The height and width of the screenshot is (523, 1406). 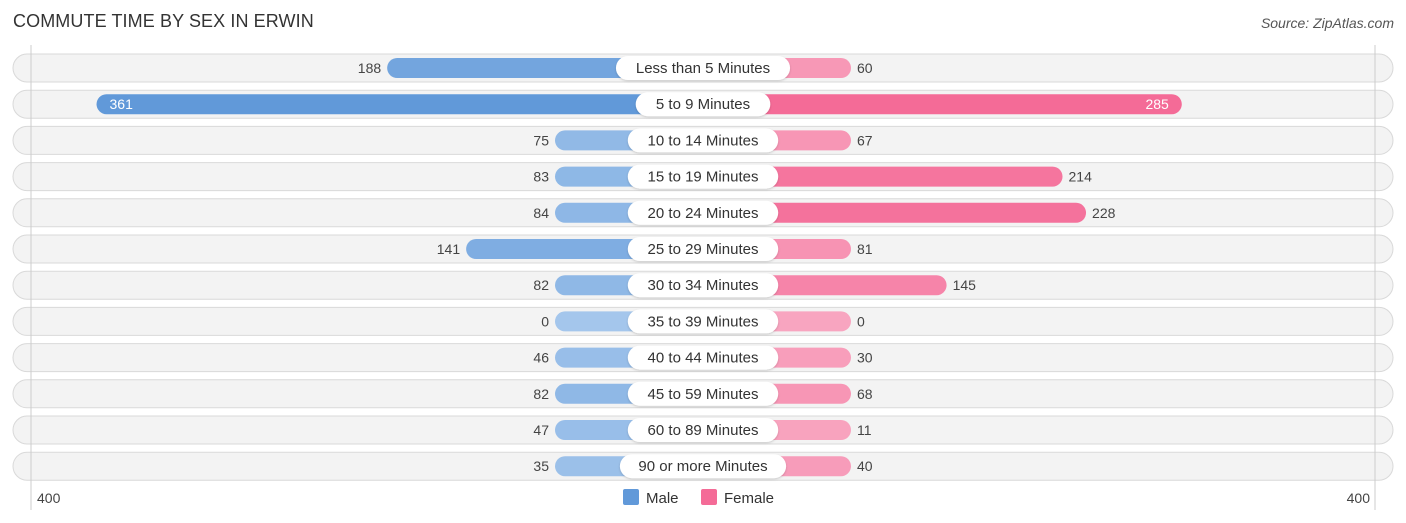 I want to click on category-label: 5 to 9 Minutes, so click(x=703, y=104).